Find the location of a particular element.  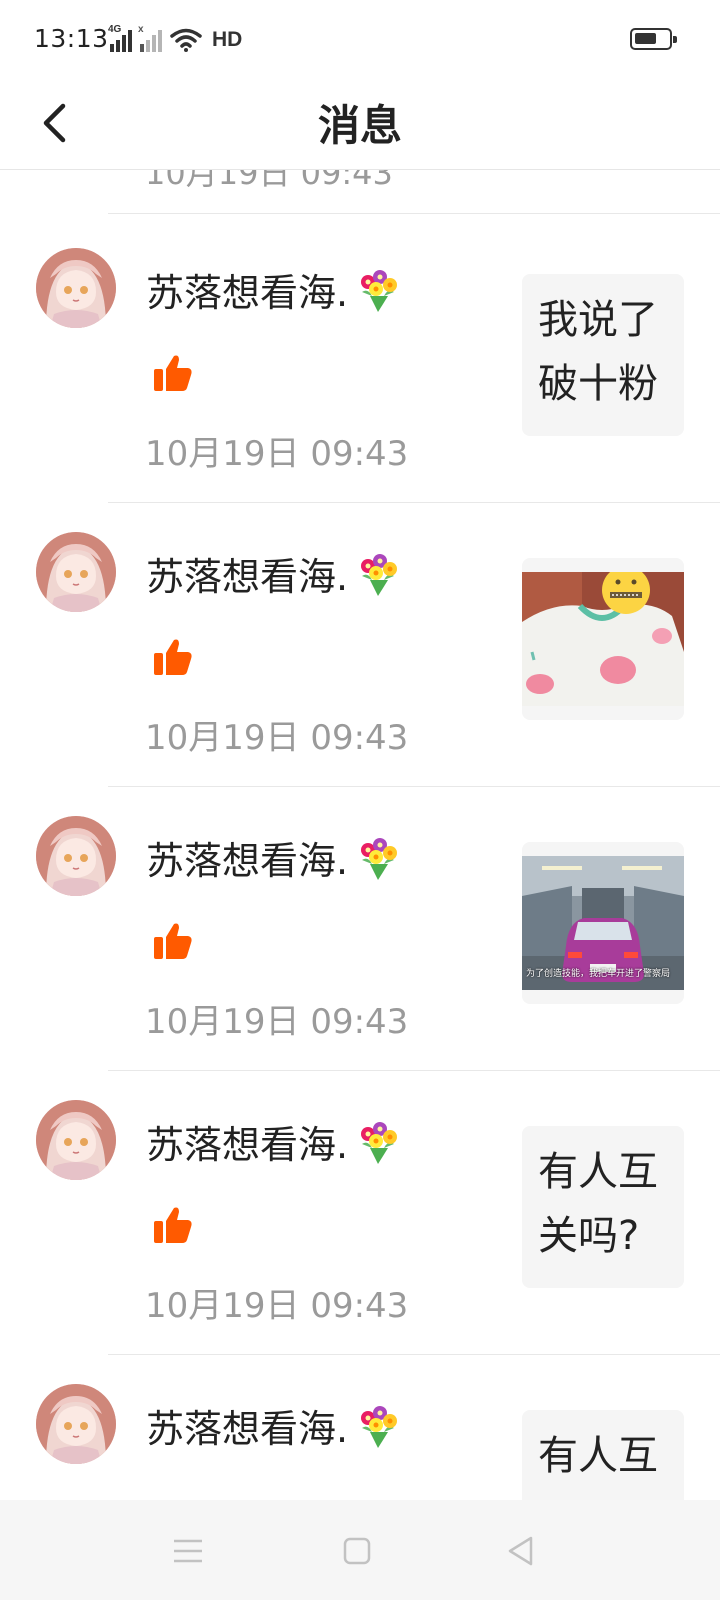

message-item: 苏落想看海. 有人互 is located at coordinates (360, 1425).